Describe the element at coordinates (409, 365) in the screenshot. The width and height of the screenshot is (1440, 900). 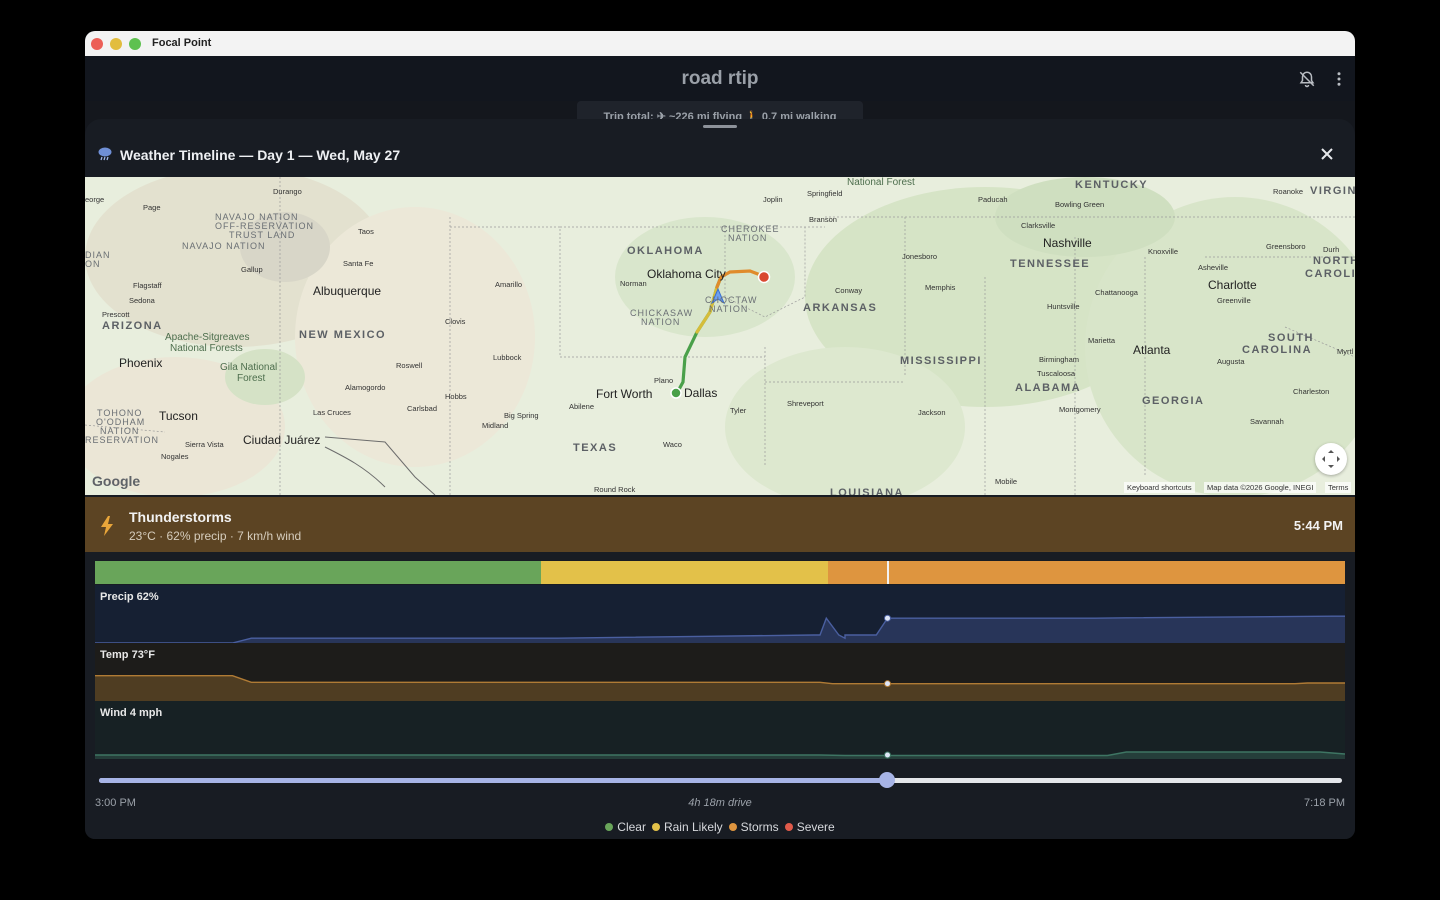
I see `map-label: Roswell` at that location.